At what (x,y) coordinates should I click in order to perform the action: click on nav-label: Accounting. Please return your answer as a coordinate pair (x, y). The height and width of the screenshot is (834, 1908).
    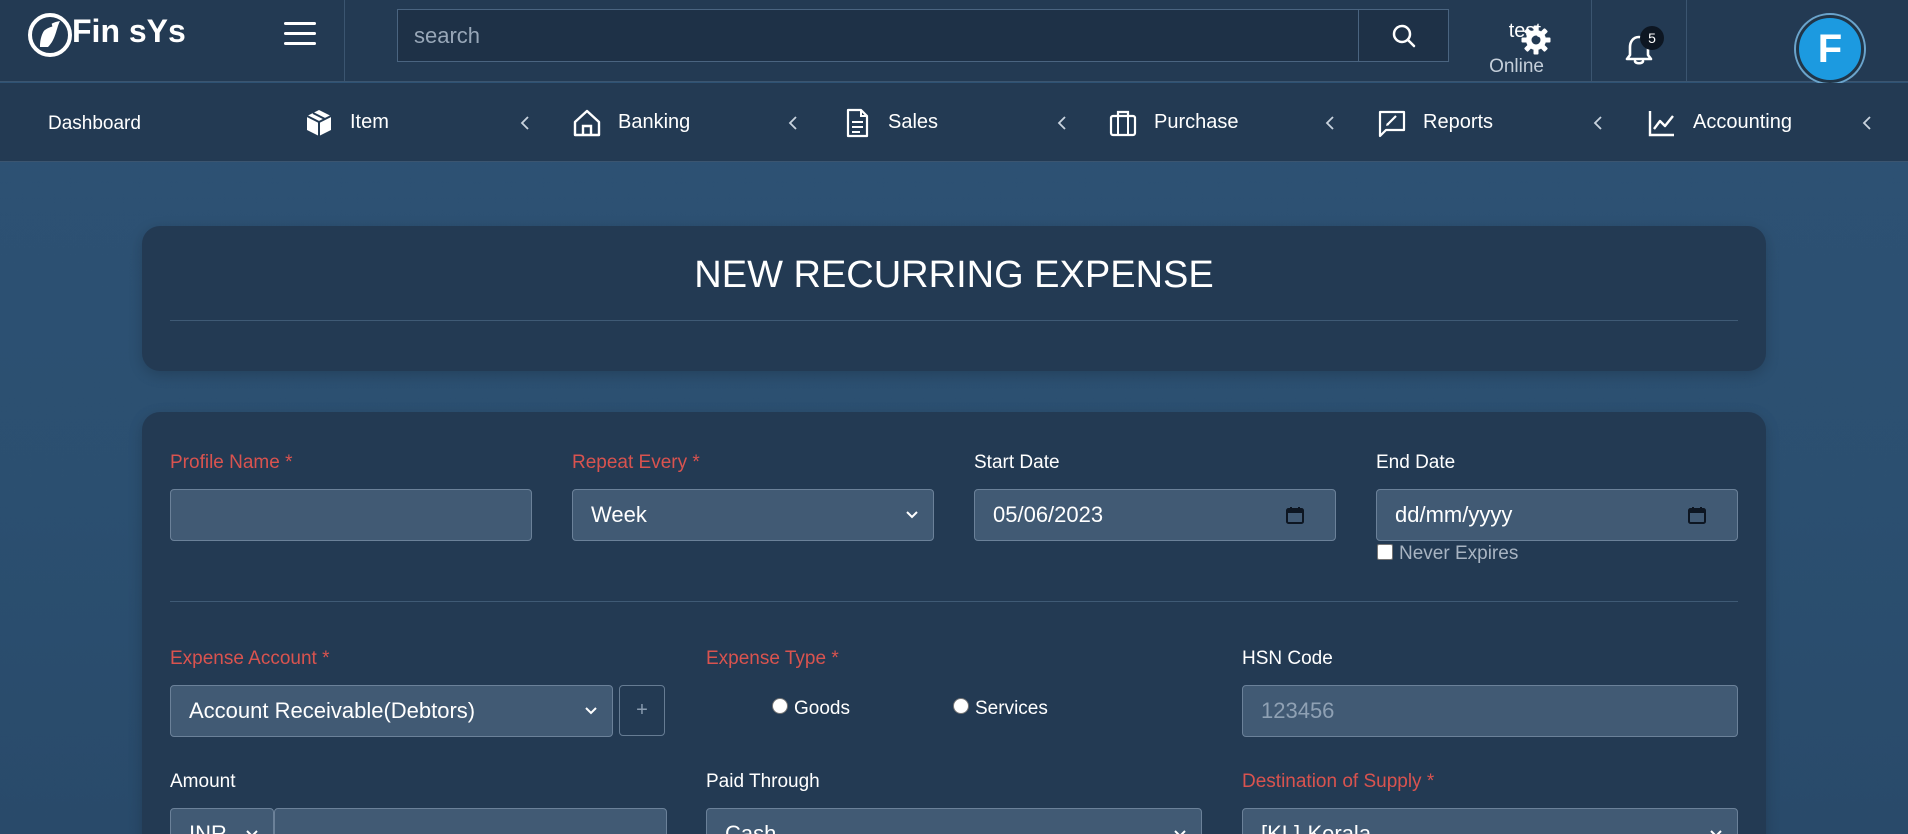
    Looking at the image, I should click on (1742, 122).